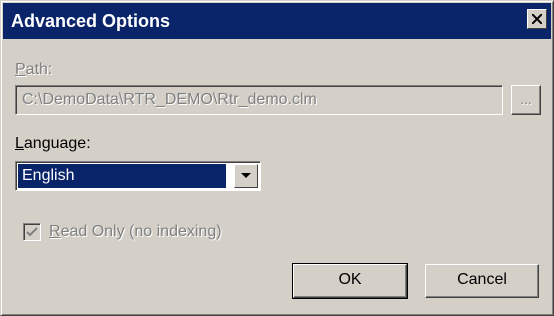 The image size is (554, 316). I want to click on dialog-title: Advanced Options, so click(91, 21).